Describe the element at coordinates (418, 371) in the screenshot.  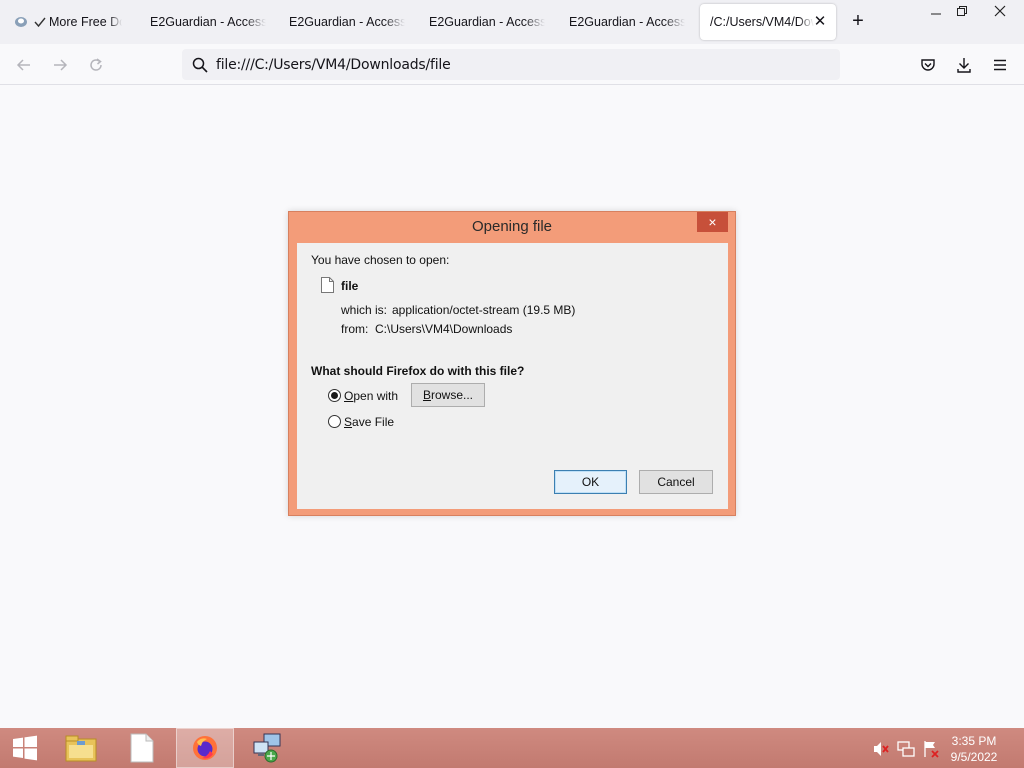
I see `question-text: What should Firefox do with this file?` at that location.